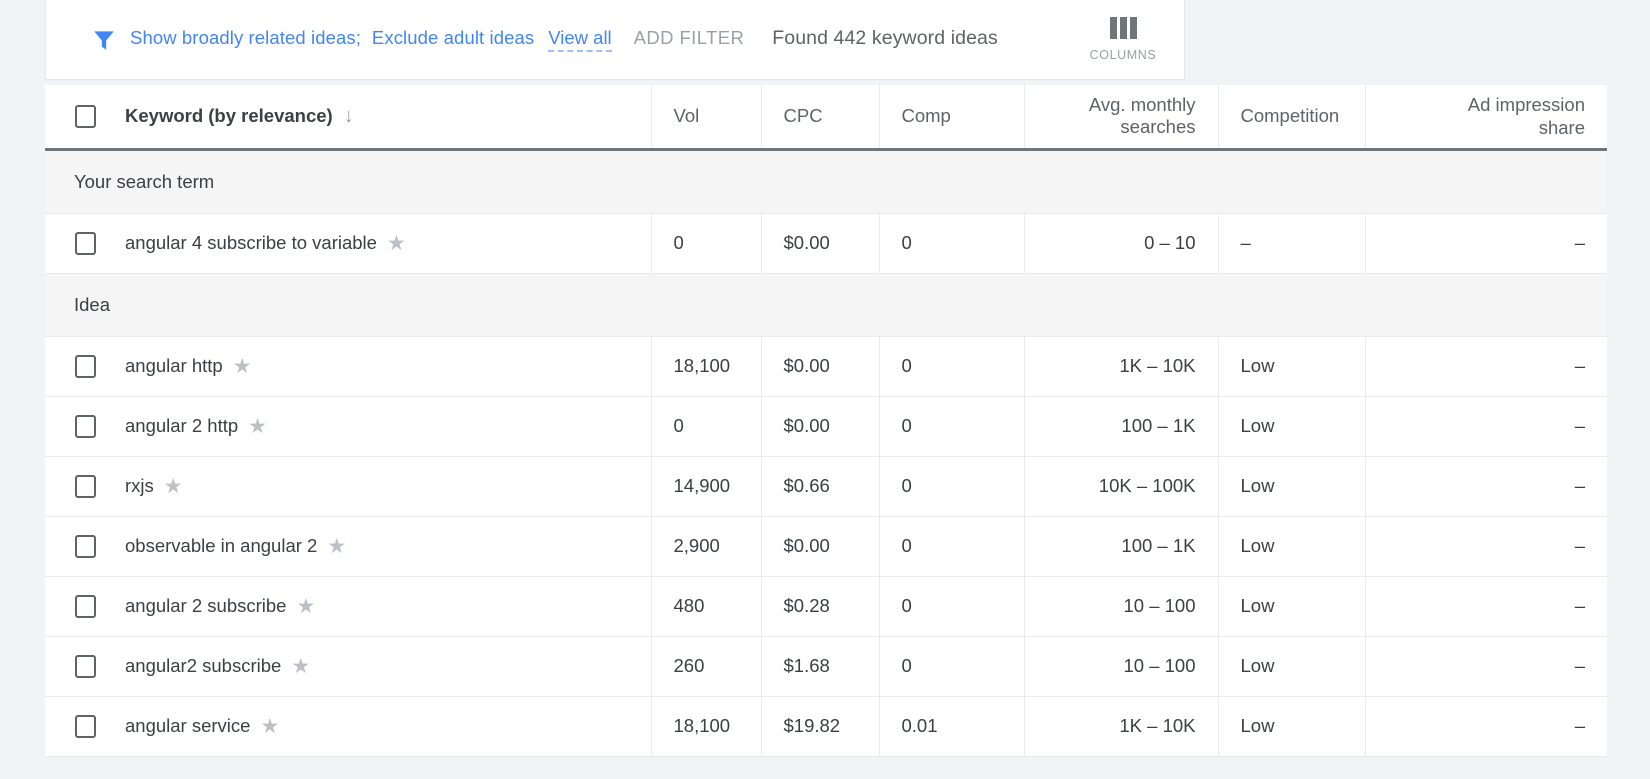 The image size is (1650, 779). What do you see at coordinates (1120, 486) in the screenshot?
I see `avg-monthly-searches-cell: 10K – 100K` at bounding box center [1120, 486].